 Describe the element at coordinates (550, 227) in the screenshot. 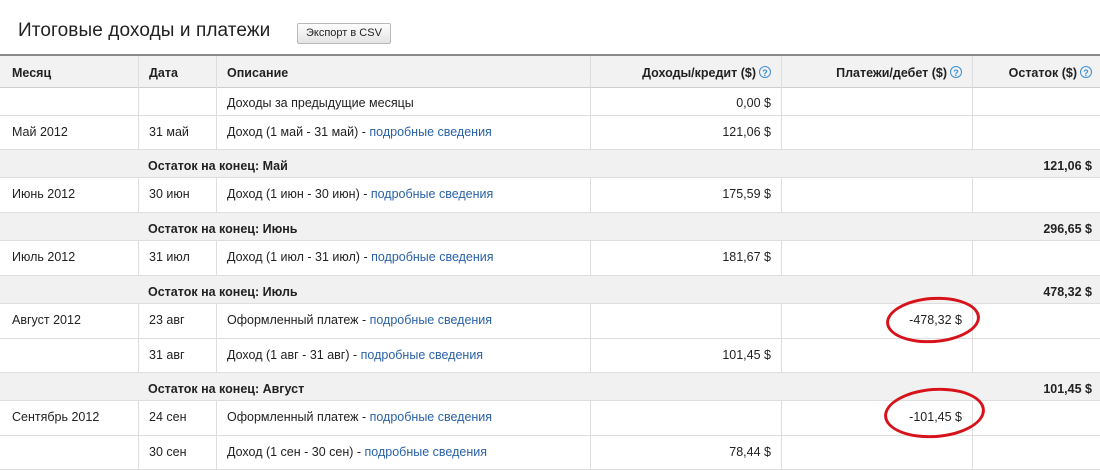

I see `balance-total-row: Остаток на конец: Июнь 296,65 $` at that location.